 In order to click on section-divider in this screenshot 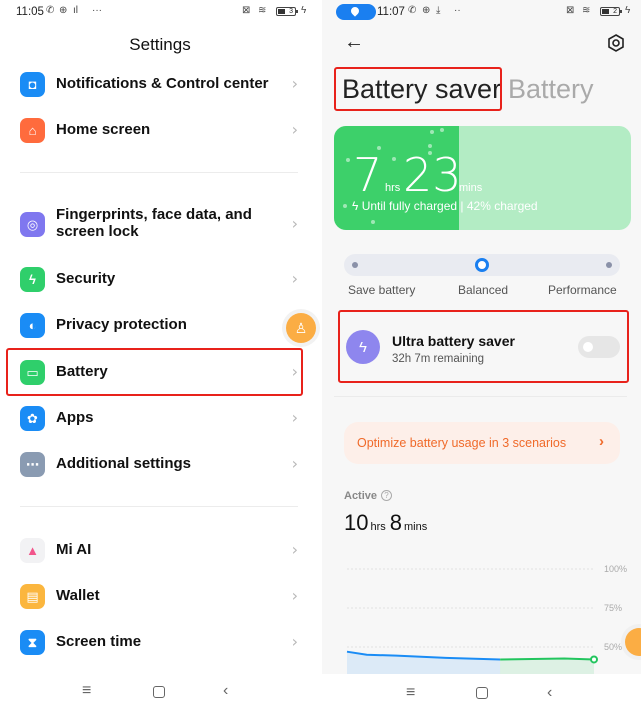, I will do `click(480, 396)`.